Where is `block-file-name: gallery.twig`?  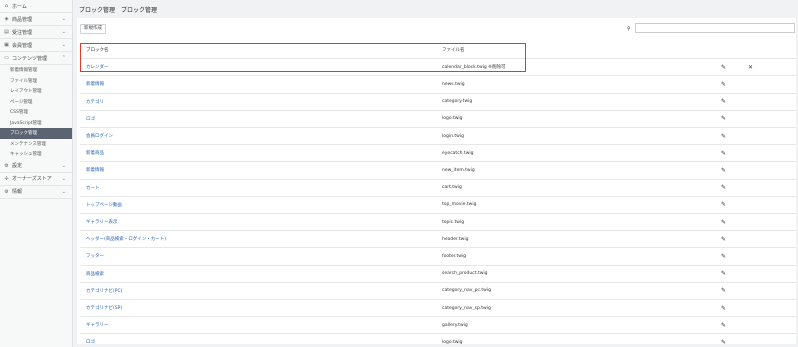 block-file-name: gallery.twig is located at coordinates (455, 325).